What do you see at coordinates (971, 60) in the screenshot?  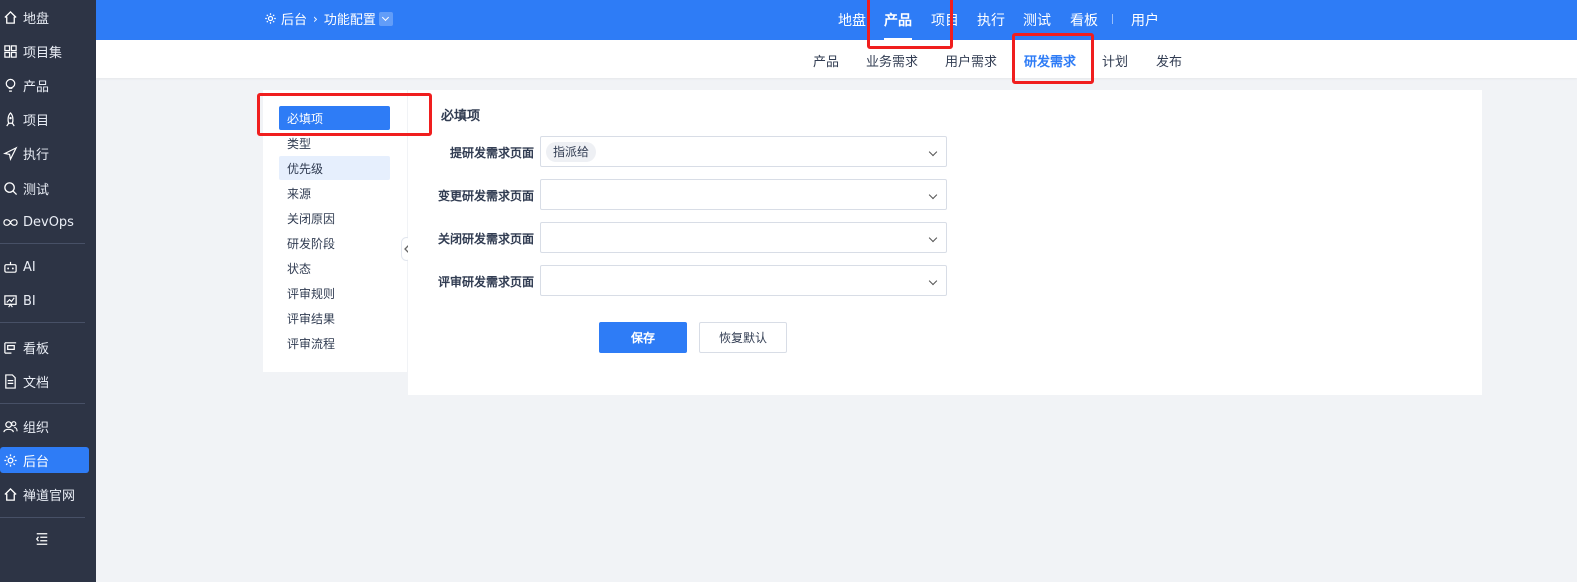 I see `subnav-user-requirement: 用户需求` at bounding box center [971, 60].